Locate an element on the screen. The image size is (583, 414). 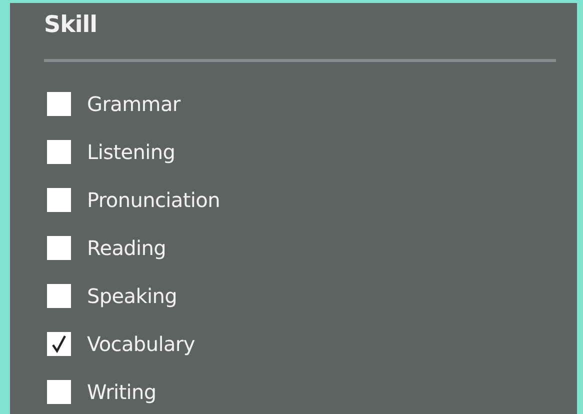
checkbox-label: Vocabulary is located at coordinates (141, 344).